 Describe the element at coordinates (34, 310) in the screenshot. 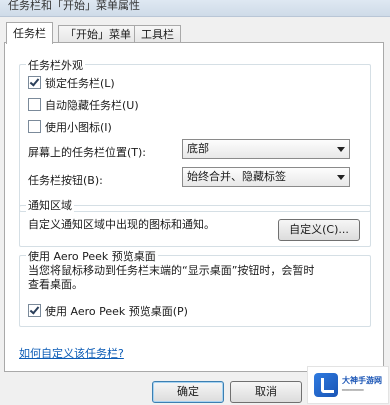

I see `aero-peek-checkbox` at that location.